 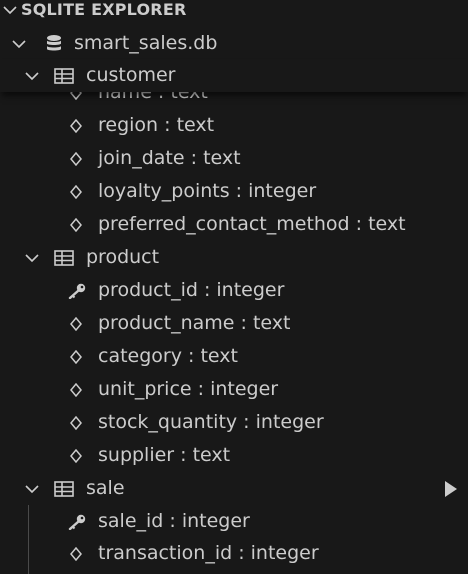 I want to click on column-name: loyalty_points, so click(x=164, y=190).